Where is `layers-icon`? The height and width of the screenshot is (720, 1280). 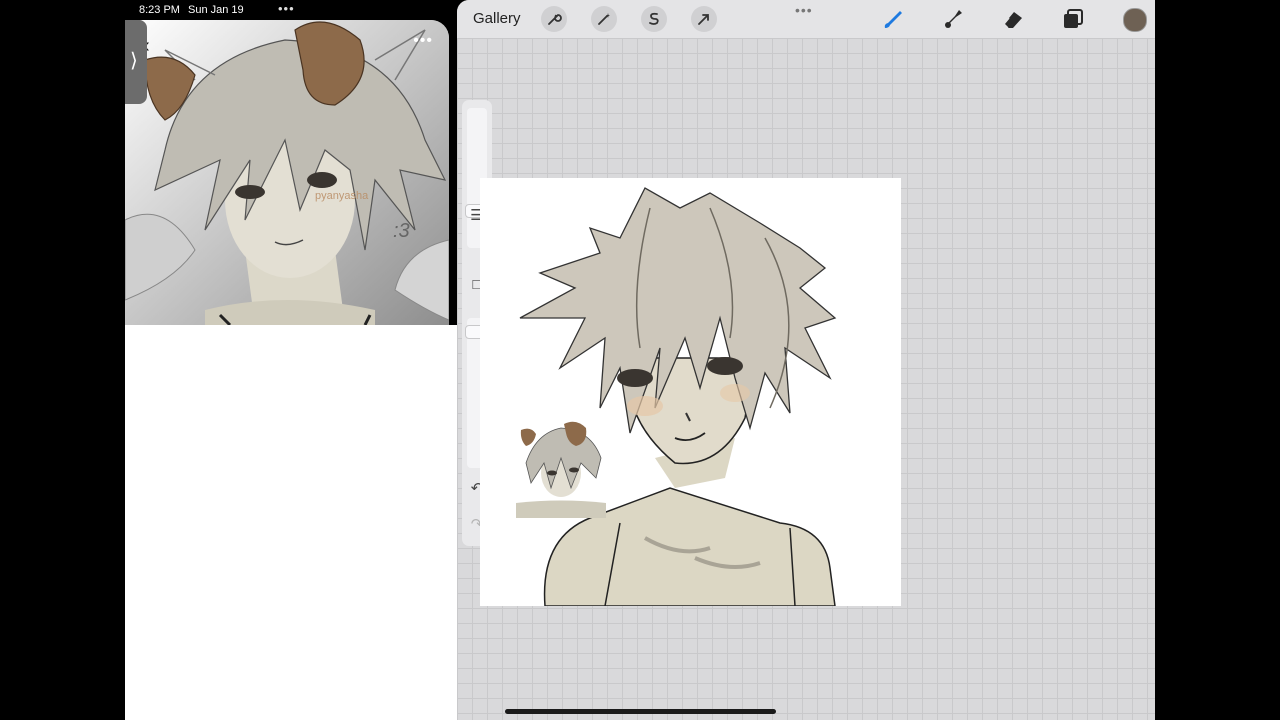
layers-icon is located at coordinates (1073, 18).